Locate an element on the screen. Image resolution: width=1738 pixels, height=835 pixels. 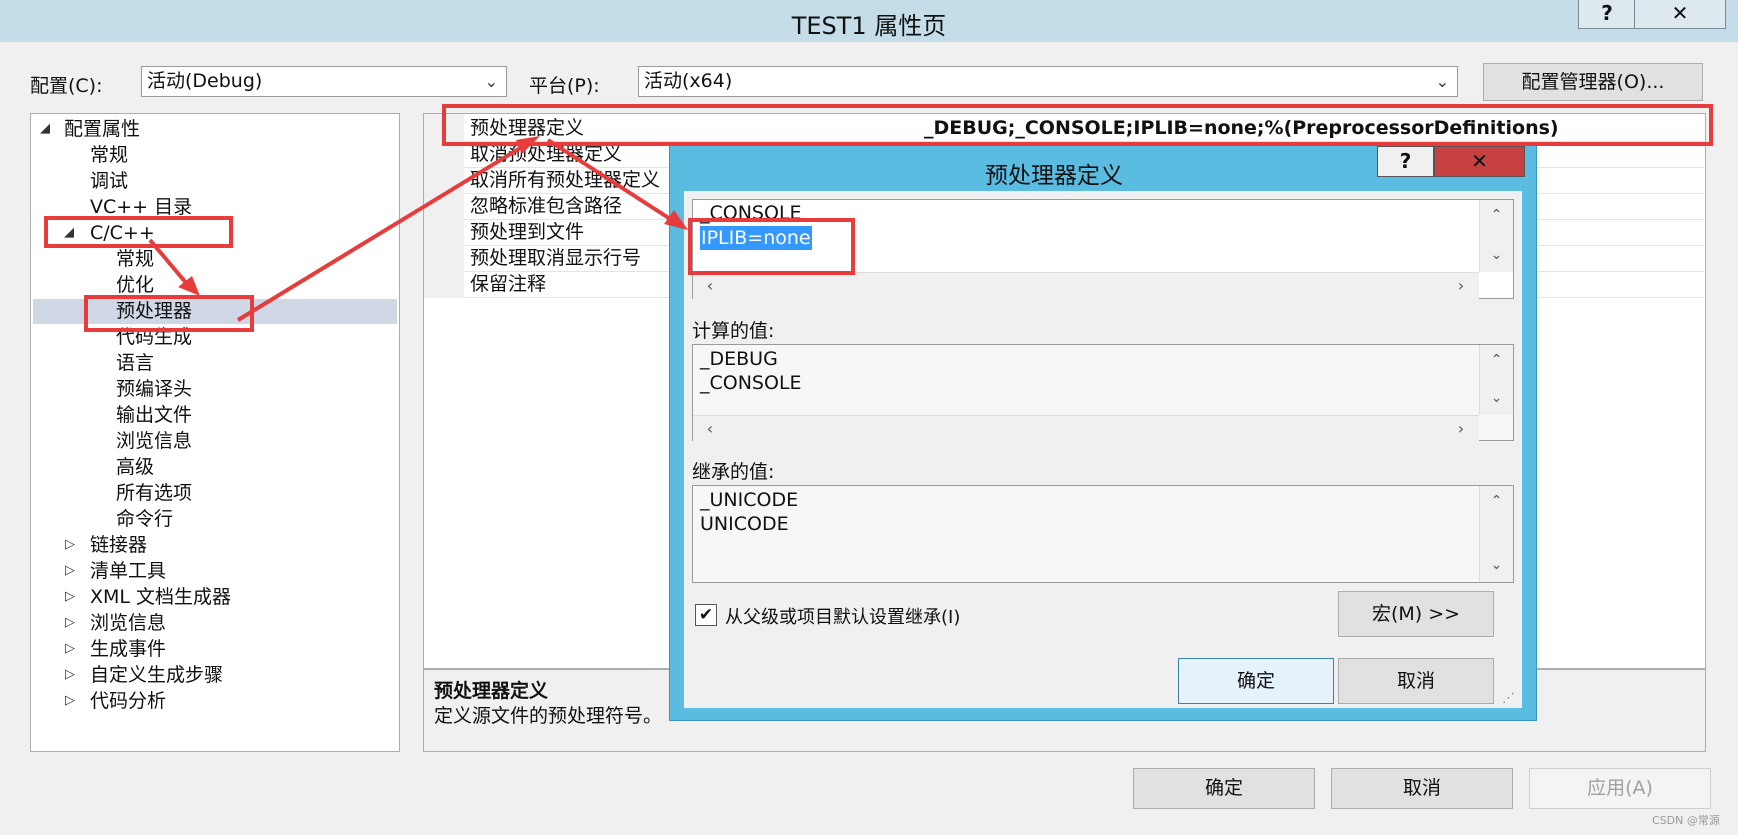
resize-grip-icon: ⋰ is located at coordinates (1508, 698).